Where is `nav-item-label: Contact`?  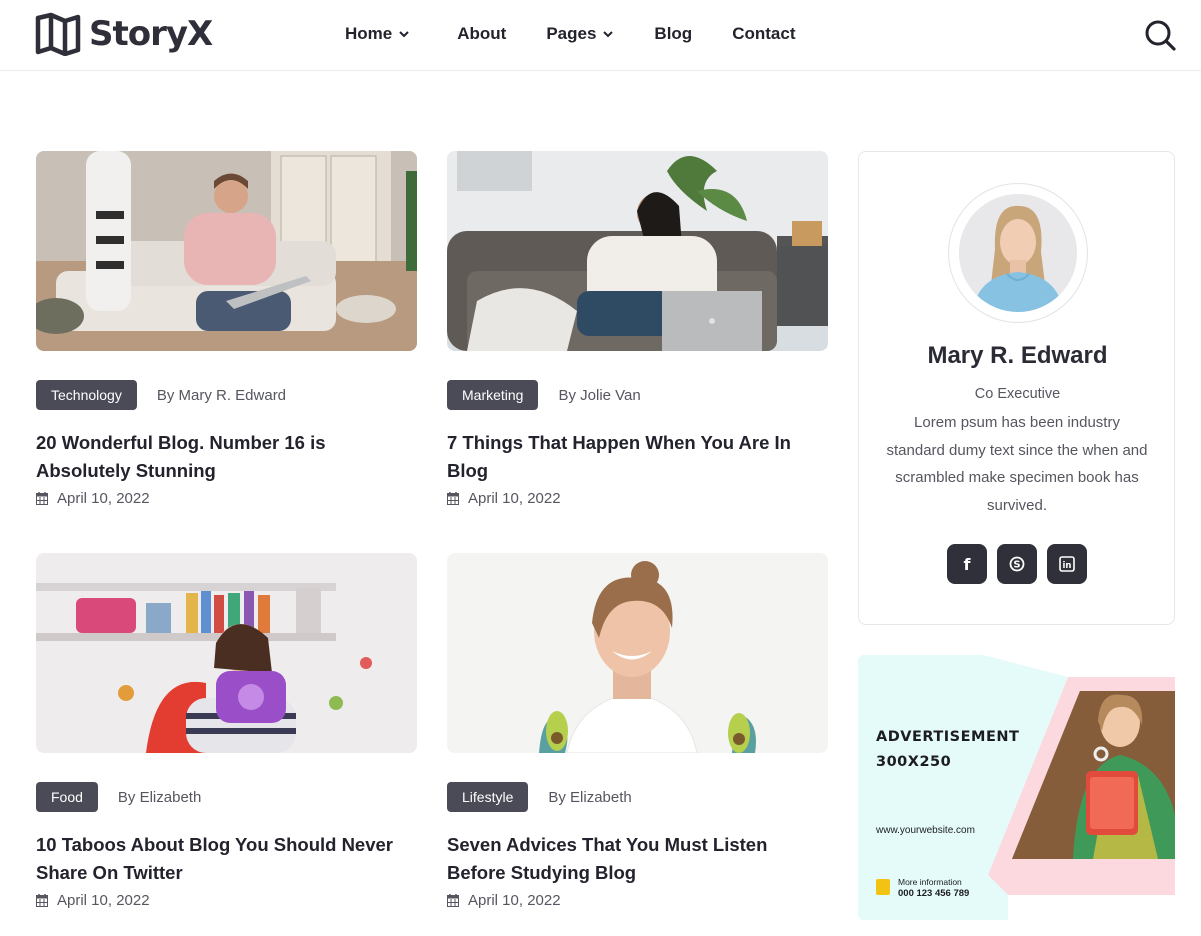
nav-item-label: Contact is located at coordinates (764, 33).